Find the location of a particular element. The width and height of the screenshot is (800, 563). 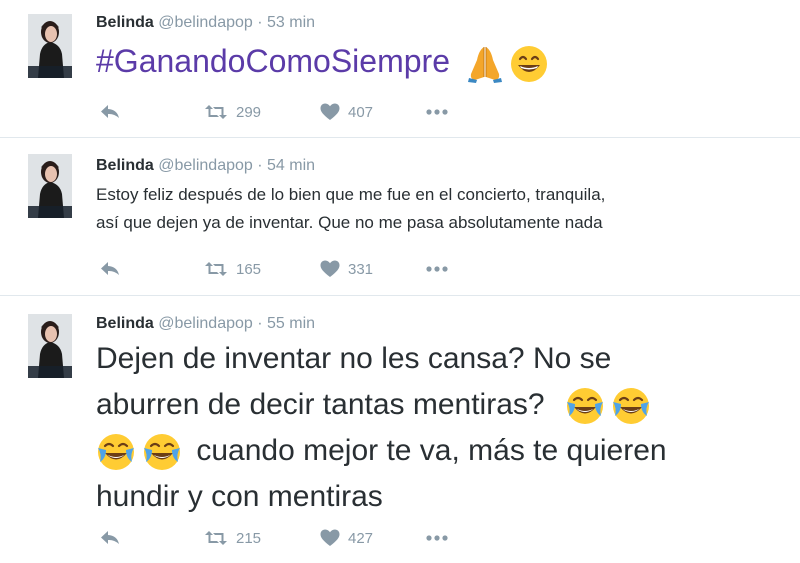

like-button: 427 is located at coordinates (346, 538).